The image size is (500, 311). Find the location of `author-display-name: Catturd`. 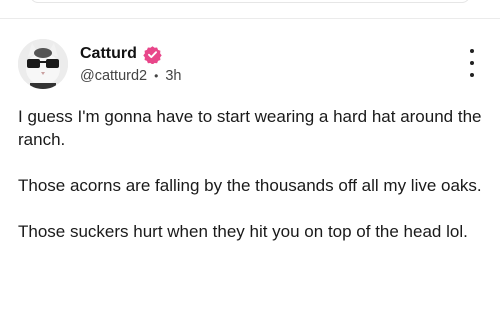

author-display-name: Catturd is located at coordinates (108, 54).